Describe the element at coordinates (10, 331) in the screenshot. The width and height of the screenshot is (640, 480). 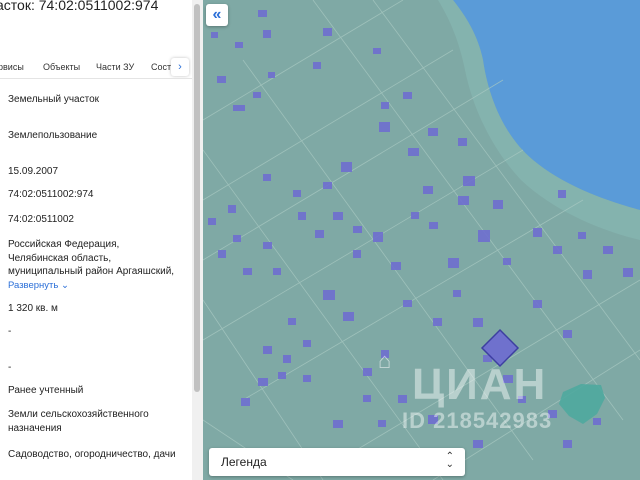
I see `field-empty-1: -` at that location.